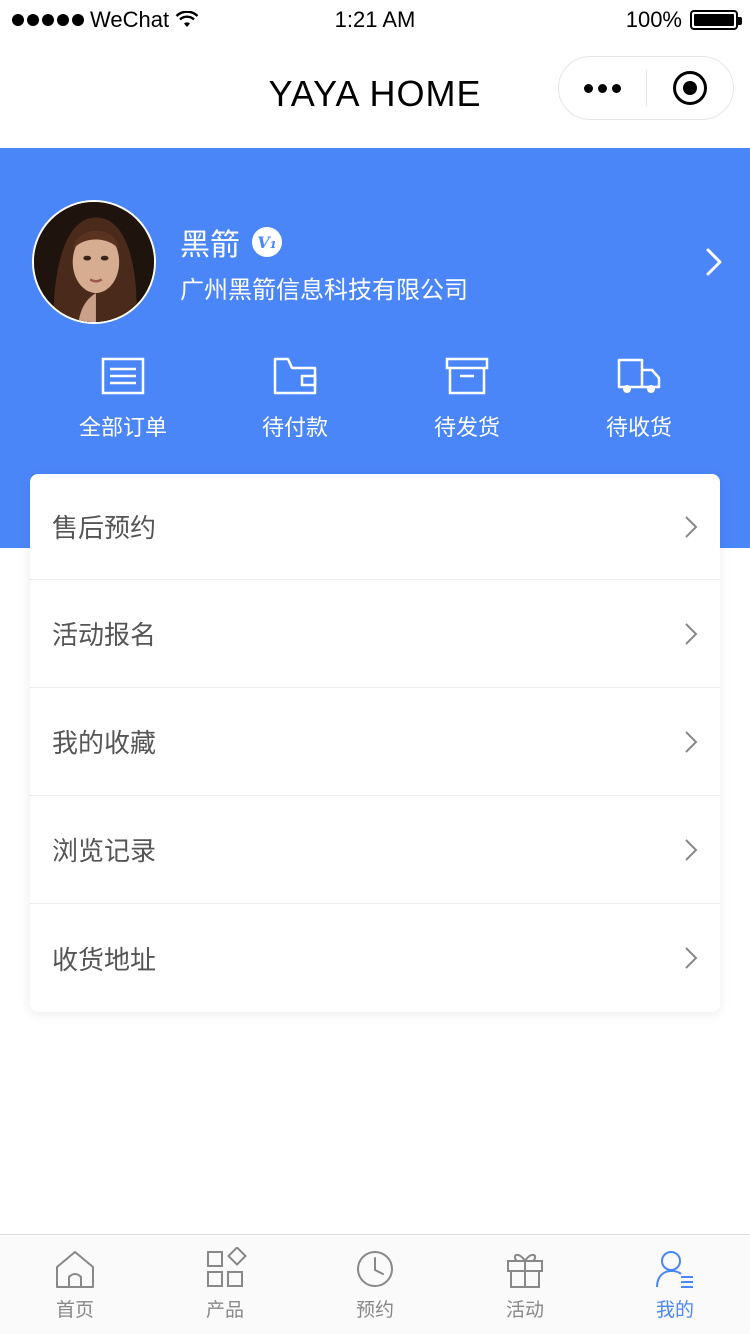 Image resolution: width=750 pixels, height=1334 pixels. What do you see at coordinates (467, 406) in the screenshot?
I see `order-unshipped-button: 待发货` at bounding box center [467, 406].